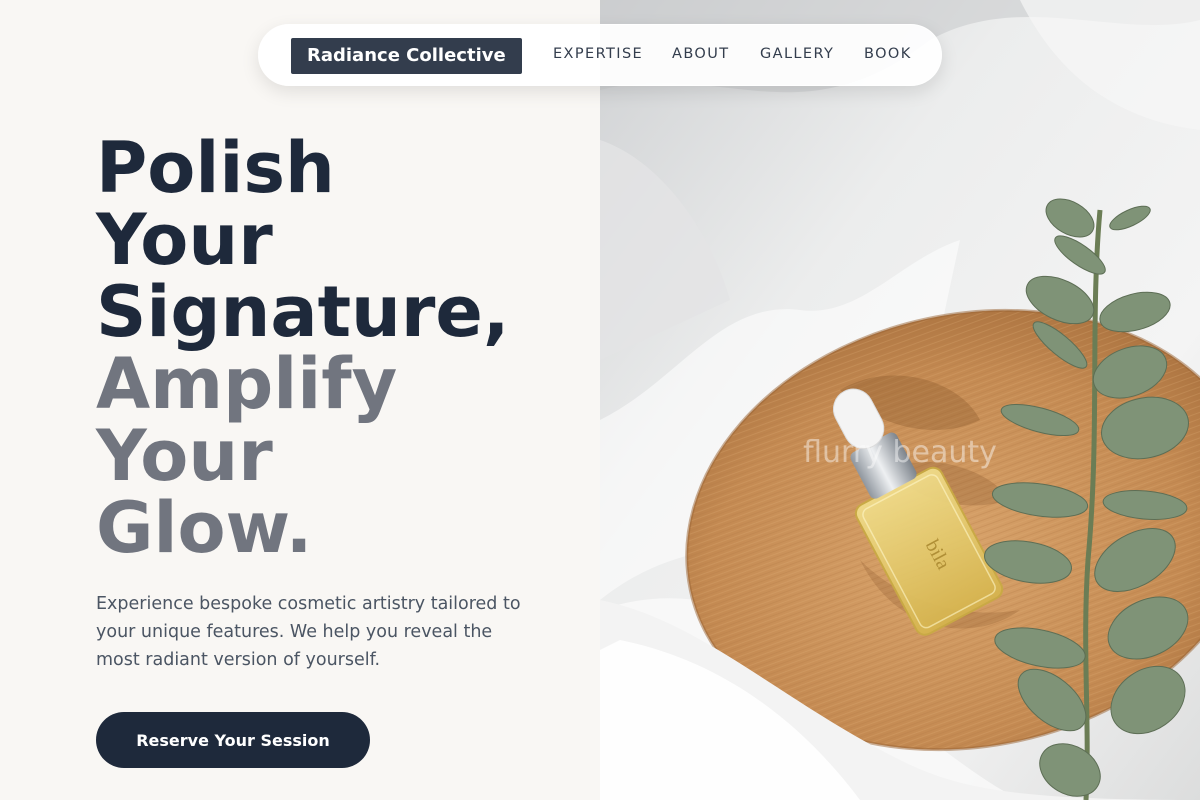 The image size is (1200, 800). I want to click on nav-link-about: ABOUT, so click(701, 54).